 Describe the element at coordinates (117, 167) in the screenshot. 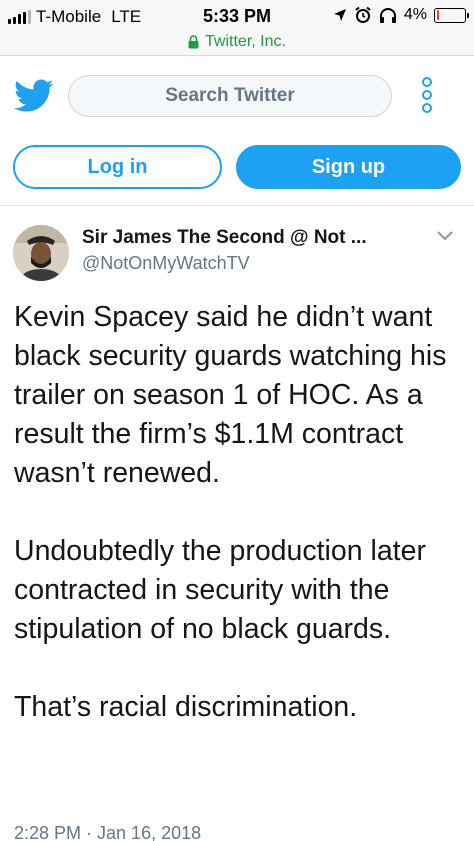

I see `login-button: Log in` at that location.